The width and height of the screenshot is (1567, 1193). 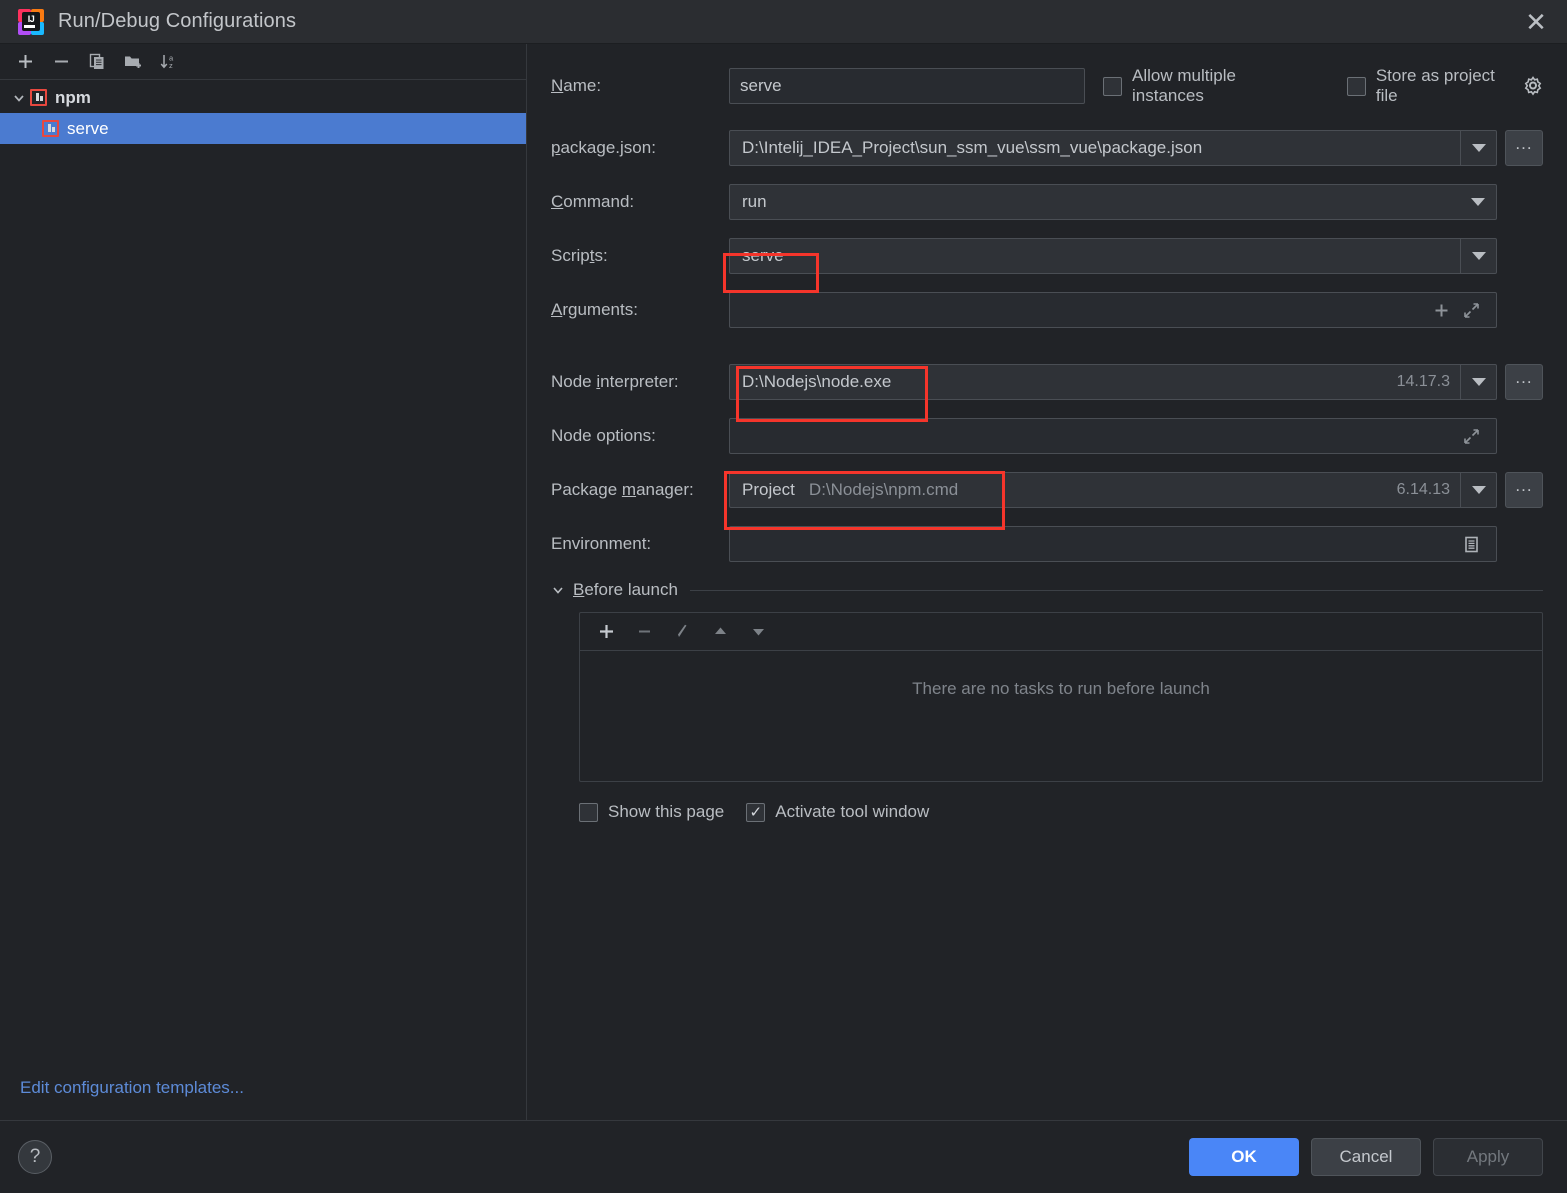 I want to click on scripts-value: serve, so click(x=763, y=255).